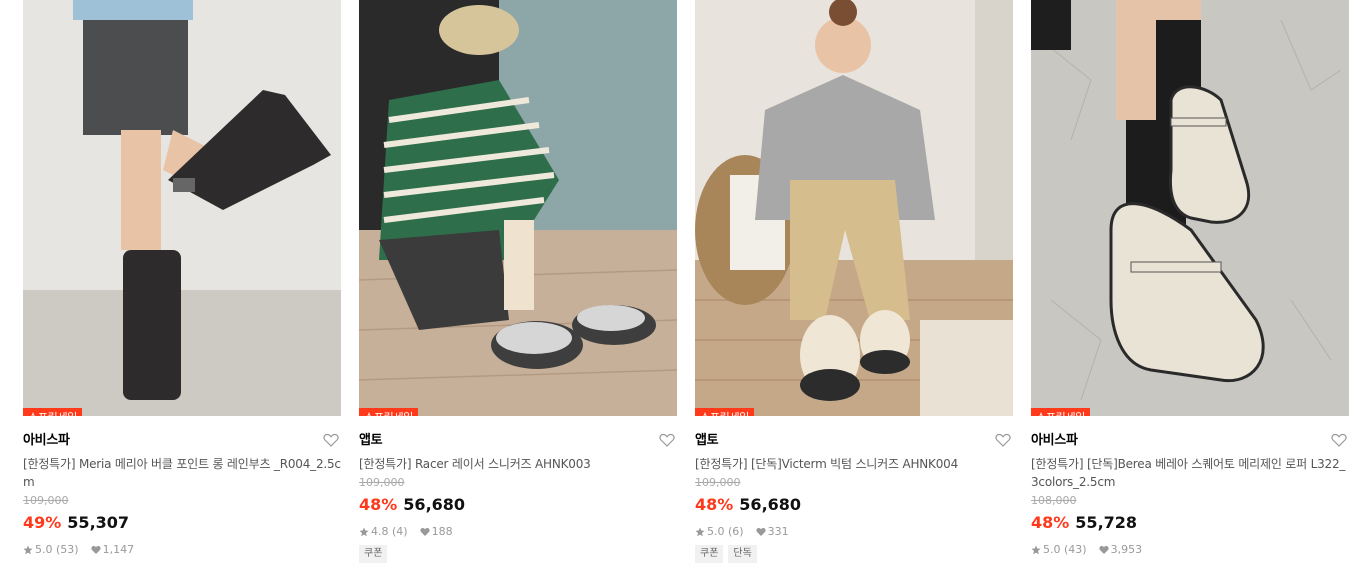 The image size is (1351, 564). Describe the element at coordinates (742, 554) in the screenshot. I see `exclusive-tag: 단독` at that location.